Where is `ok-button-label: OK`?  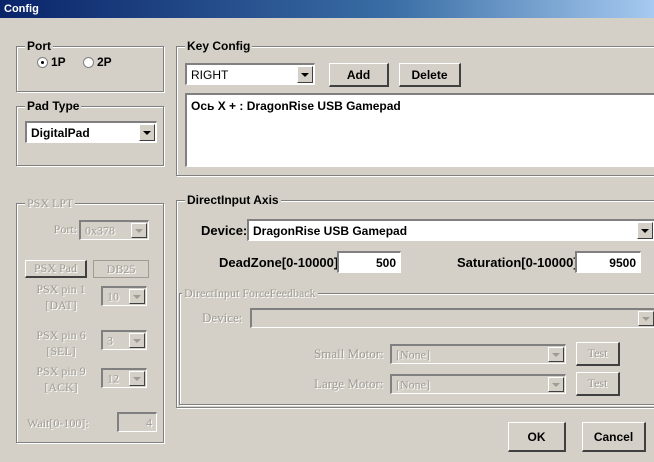
ok-button-label: OK is located at coordinates (536, 436).